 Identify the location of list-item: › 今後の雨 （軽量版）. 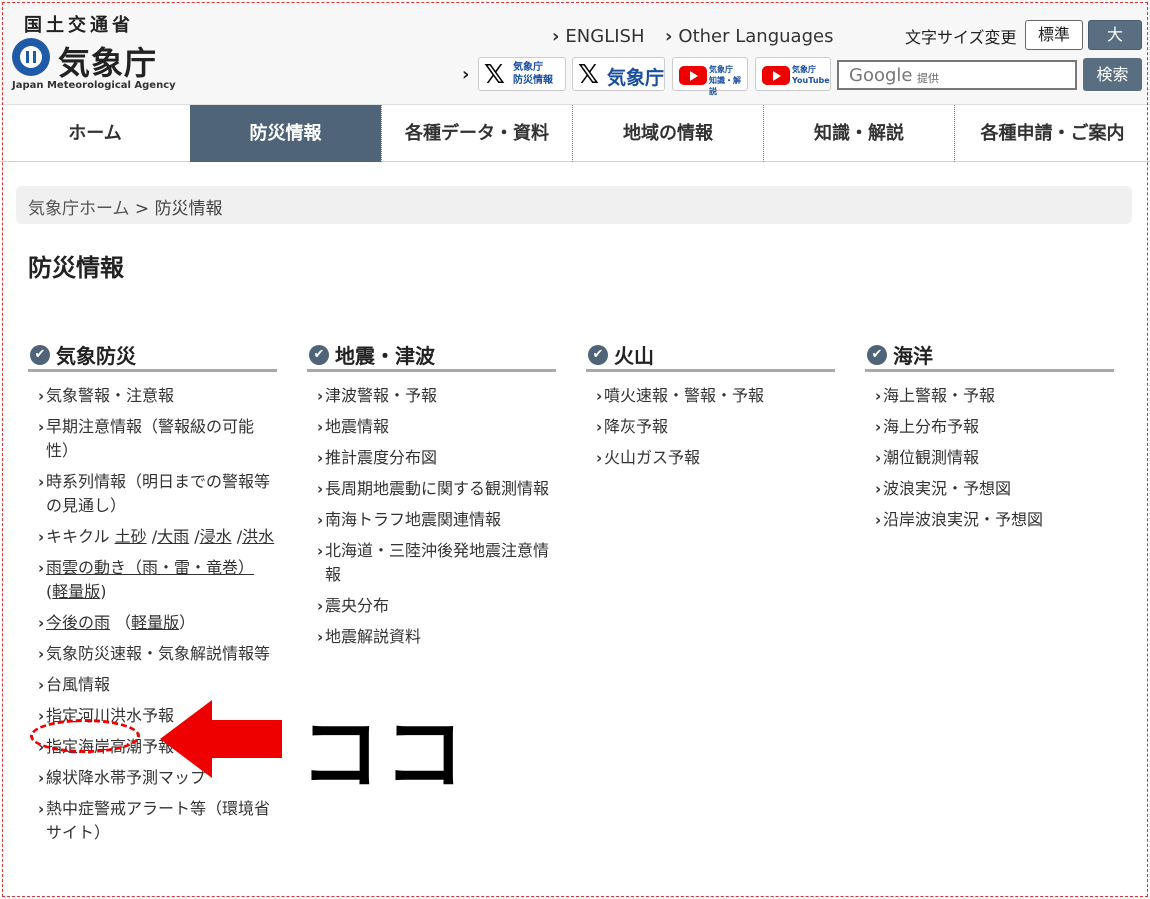
(152, 623).